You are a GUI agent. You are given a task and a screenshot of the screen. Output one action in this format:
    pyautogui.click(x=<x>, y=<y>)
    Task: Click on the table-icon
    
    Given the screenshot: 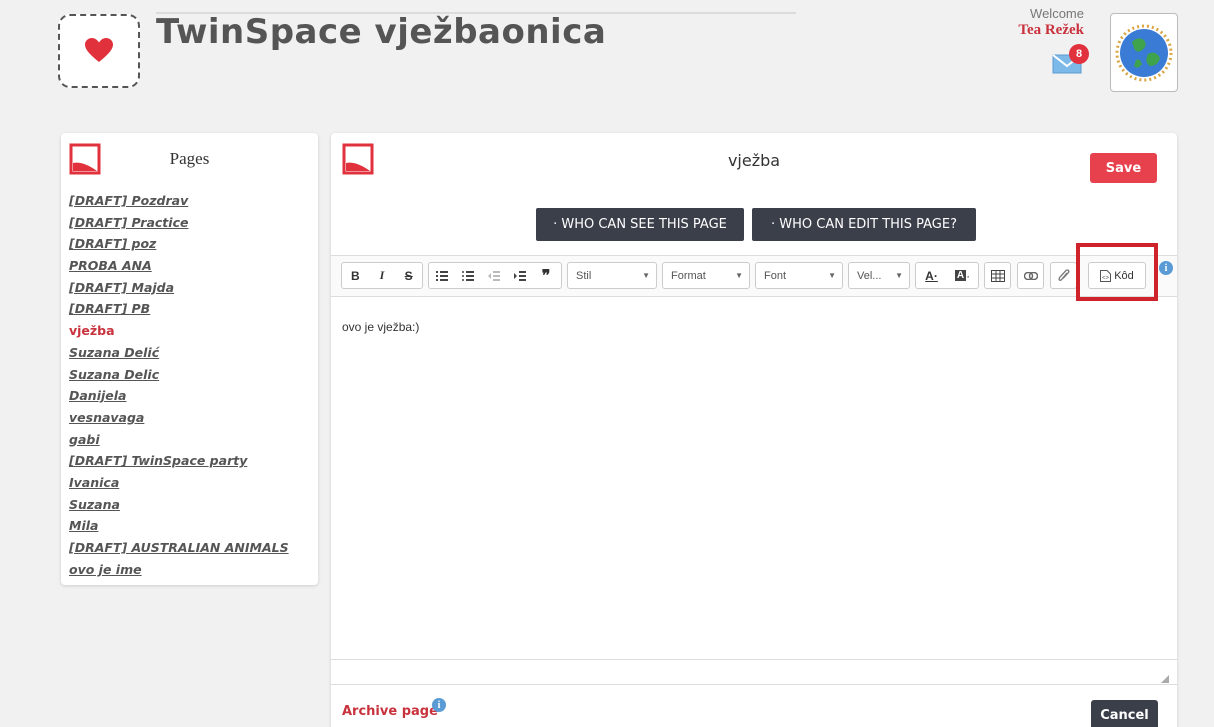 What is the action you would take?
    pyautogui.click(x=997, y=275)
    